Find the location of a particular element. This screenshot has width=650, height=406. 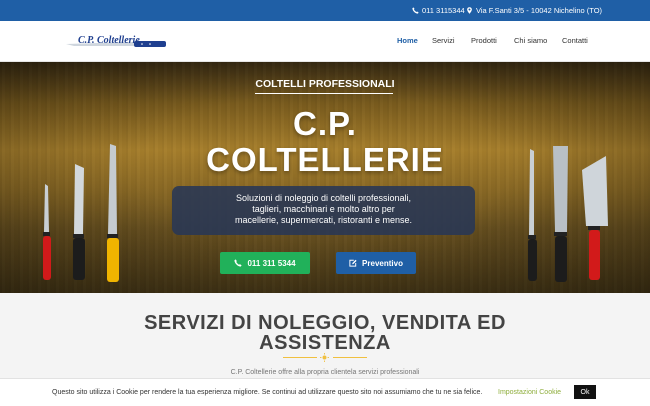

cookie-ok-button: Ok is located at coordinates (585, 392).